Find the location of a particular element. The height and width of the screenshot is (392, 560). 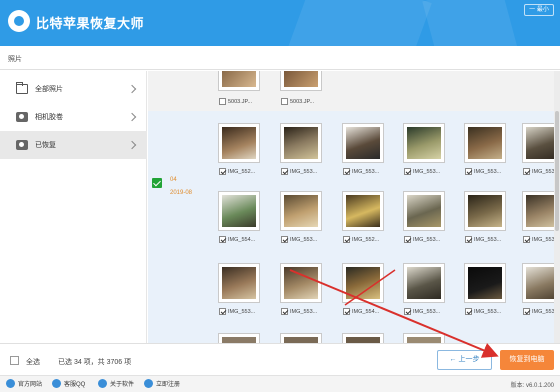

app-logo-icon is located at coordinates (19, 21).